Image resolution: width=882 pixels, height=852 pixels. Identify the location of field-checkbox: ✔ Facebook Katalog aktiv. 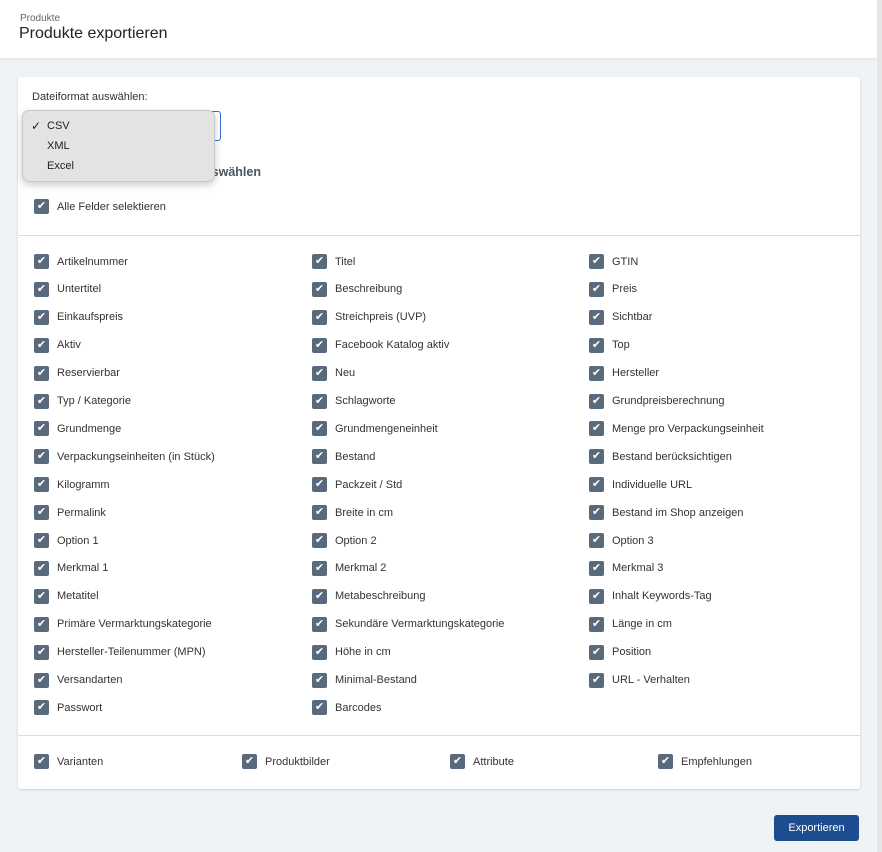
(381, 345).